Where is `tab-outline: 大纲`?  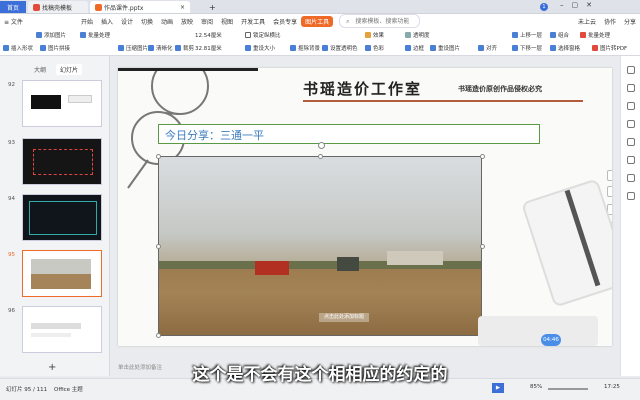
tab-outline: 大纲 is located at coordinates (40, 69).